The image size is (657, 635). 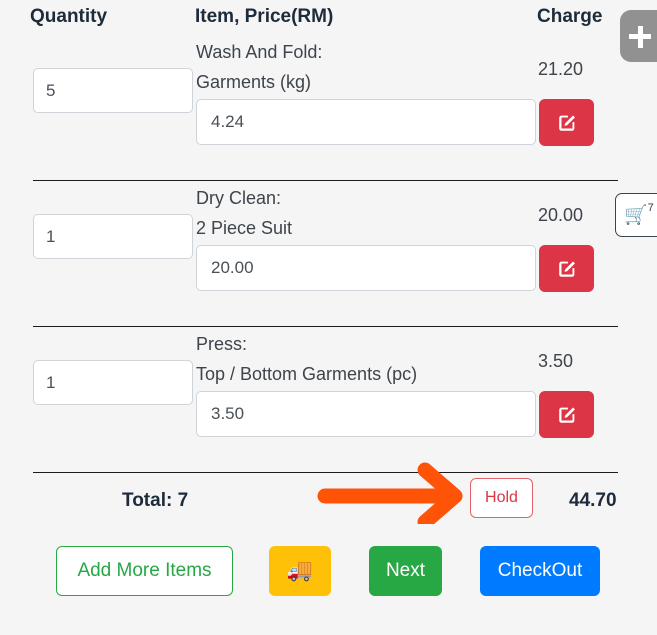 I want to click on column-header-quantity: Quantity, so click(x=69, y=16).